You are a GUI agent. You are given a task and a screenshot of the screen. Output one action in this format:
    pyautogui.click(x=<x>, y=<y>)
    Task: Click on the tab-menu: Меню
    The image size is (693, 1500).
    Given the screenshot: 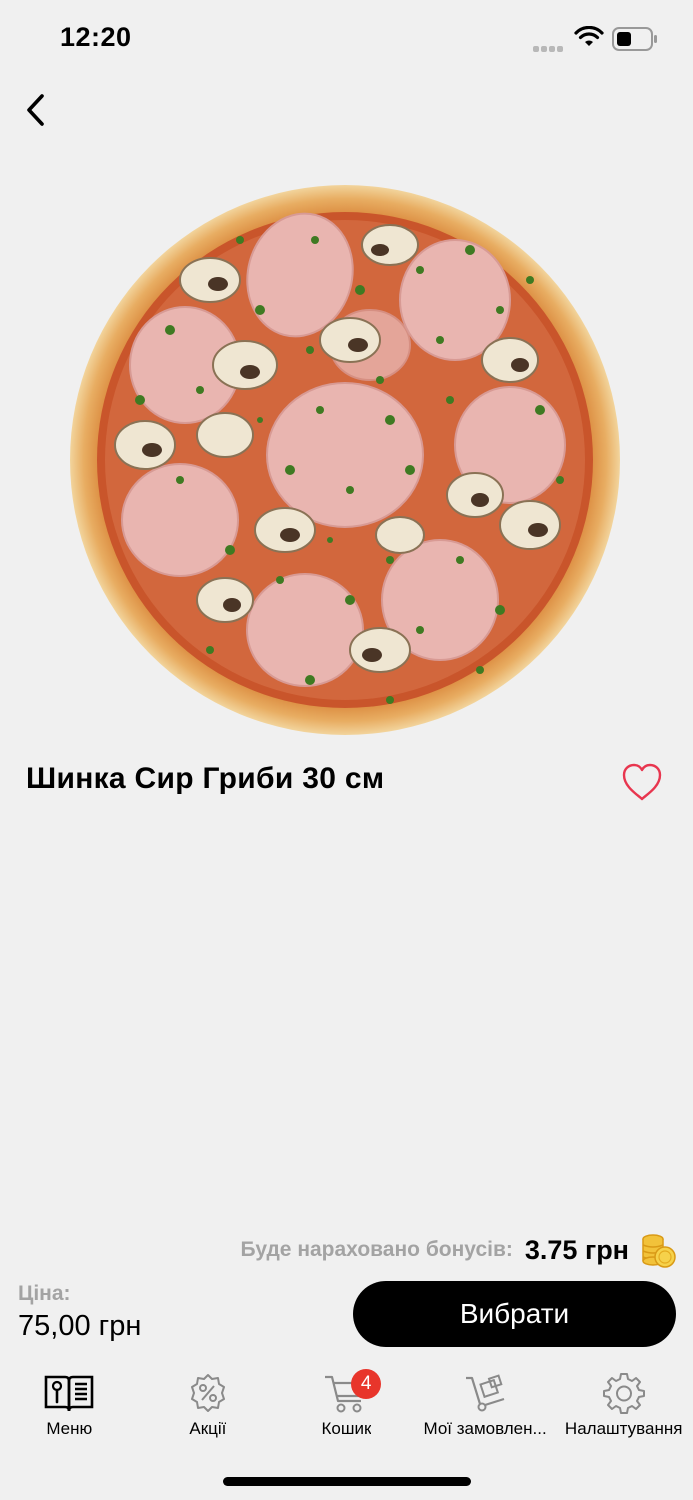 What is the action you would take?
    pyautogui.click(x=69, y=1410)
    